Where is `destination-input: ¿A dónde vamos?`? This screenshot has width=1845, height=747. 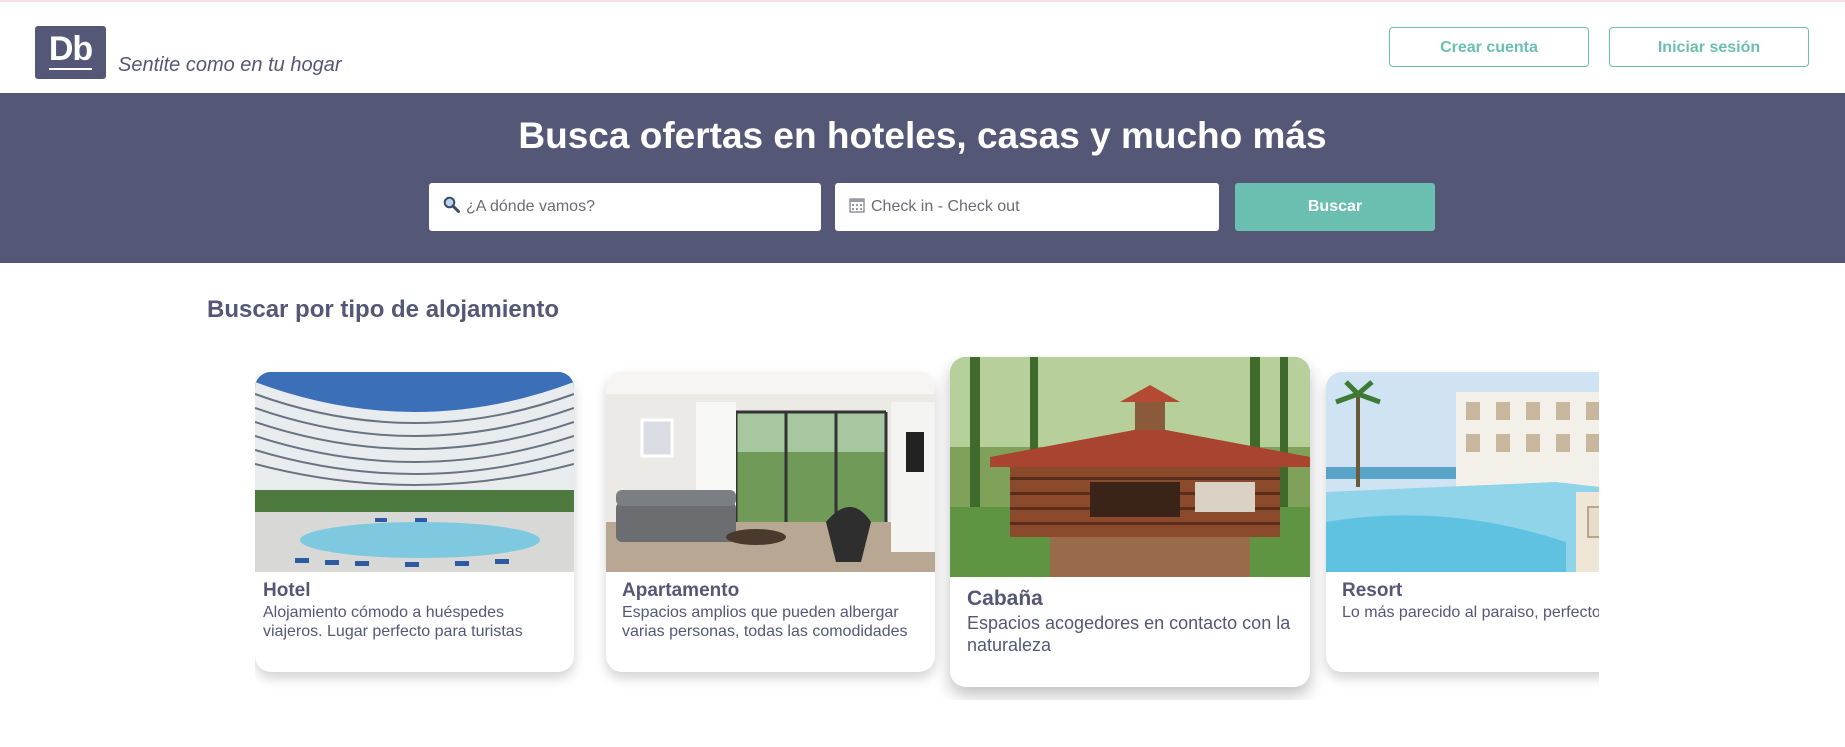
destination-input: ¿A dónde vamos? is located at coordinates (625, 207).